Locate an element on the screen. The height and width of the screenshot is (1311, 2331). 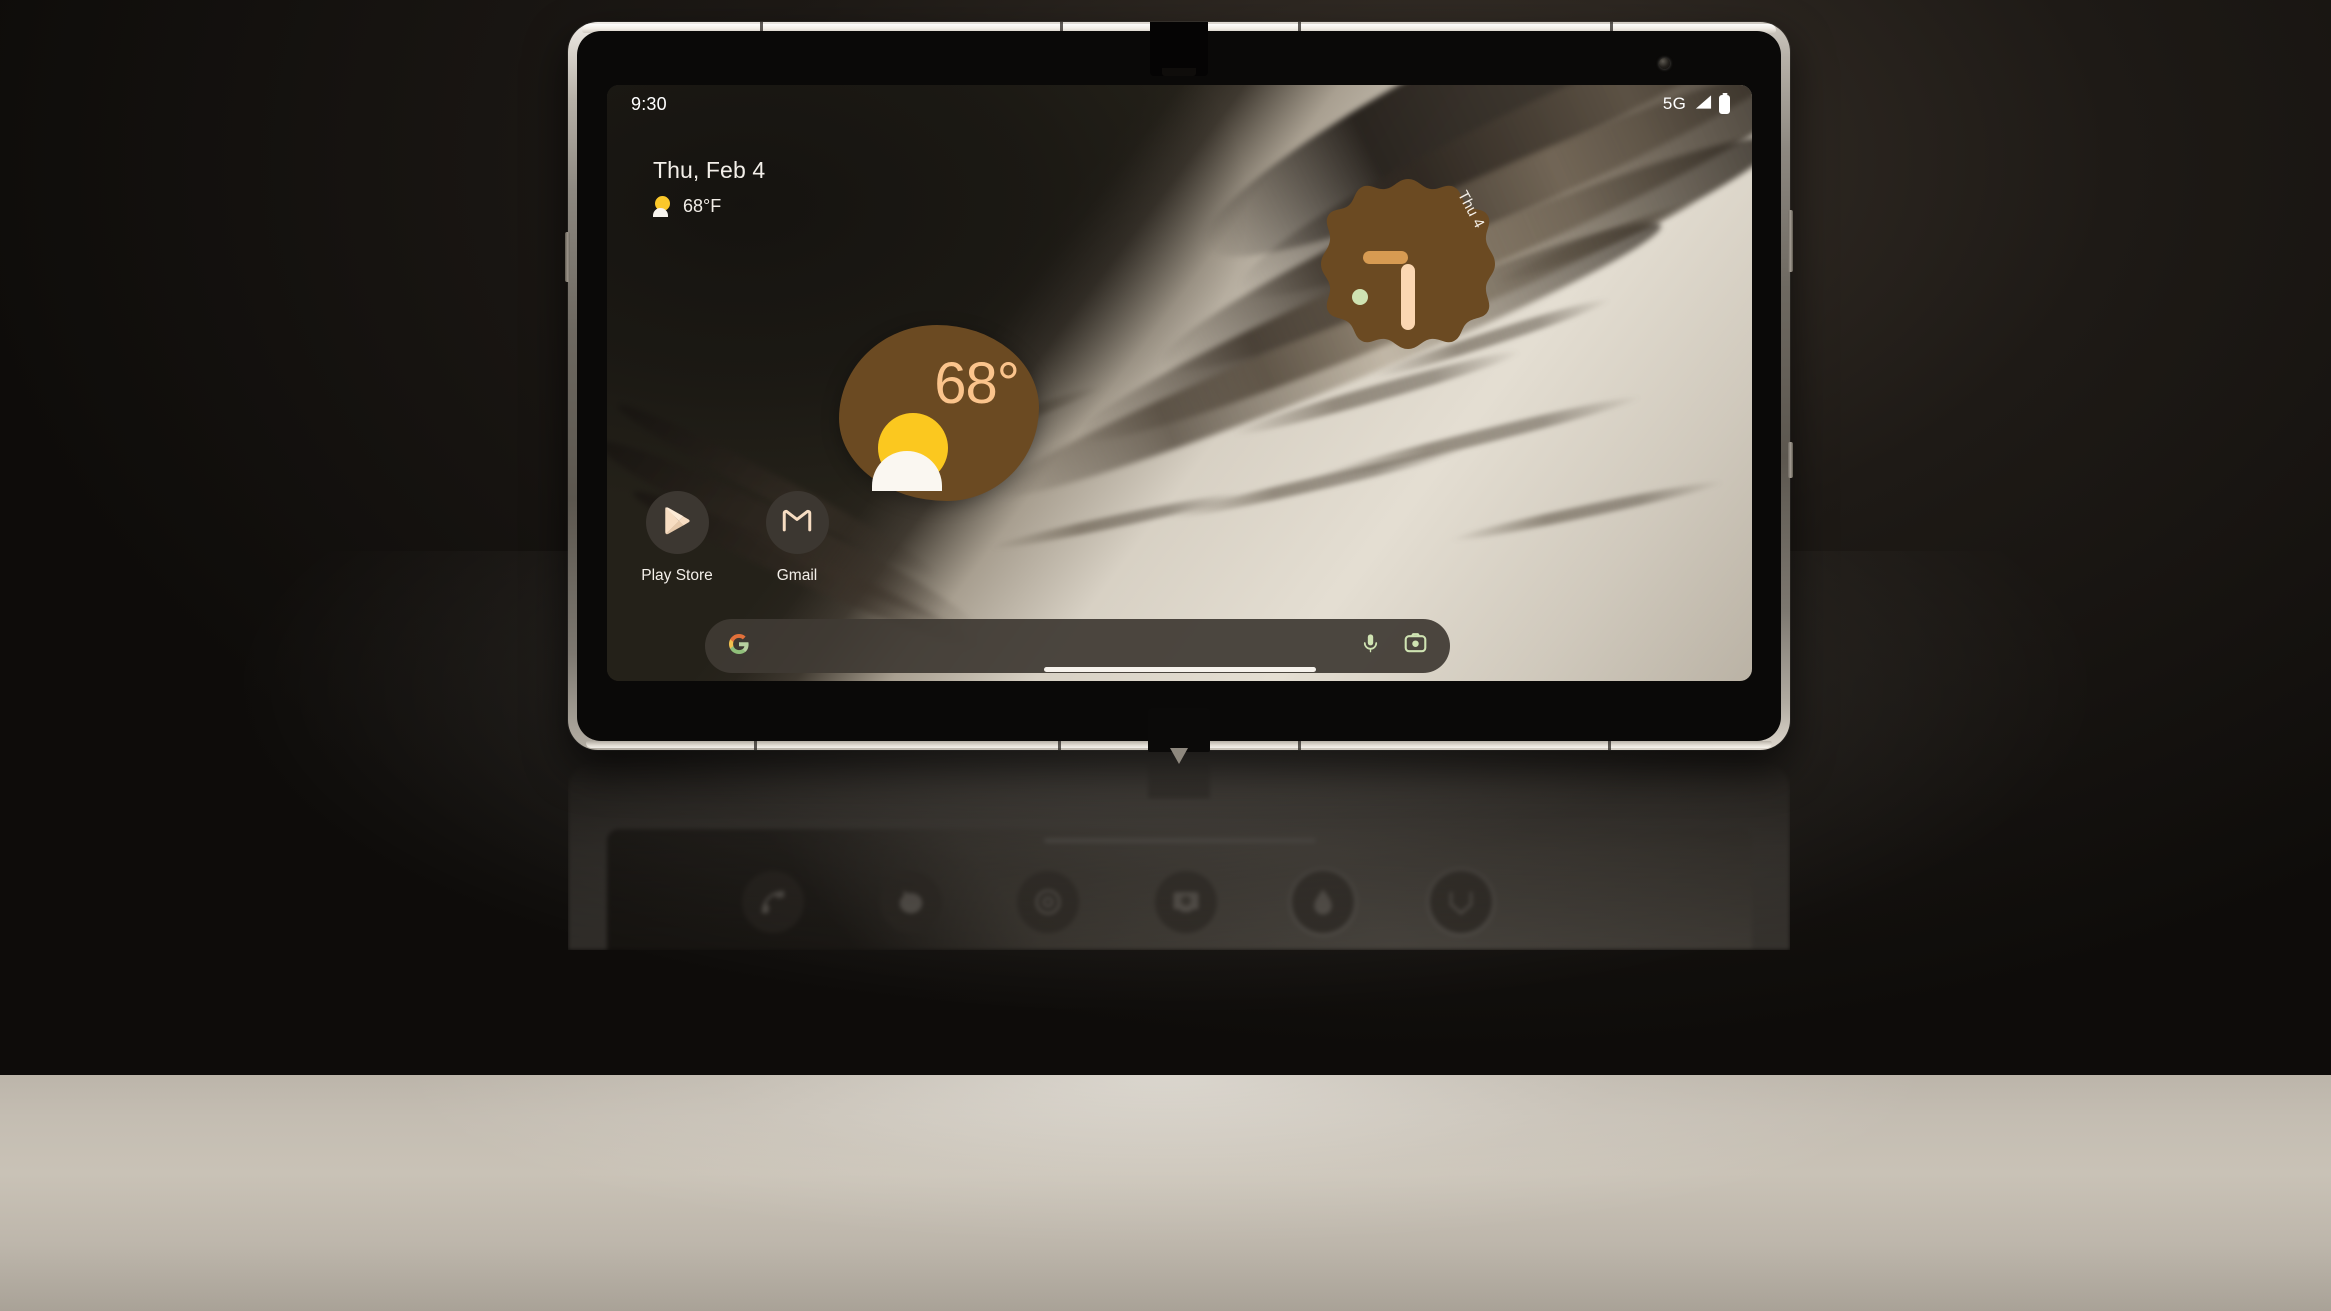
top-hinge-lip is located at coordinates (1179, 72).